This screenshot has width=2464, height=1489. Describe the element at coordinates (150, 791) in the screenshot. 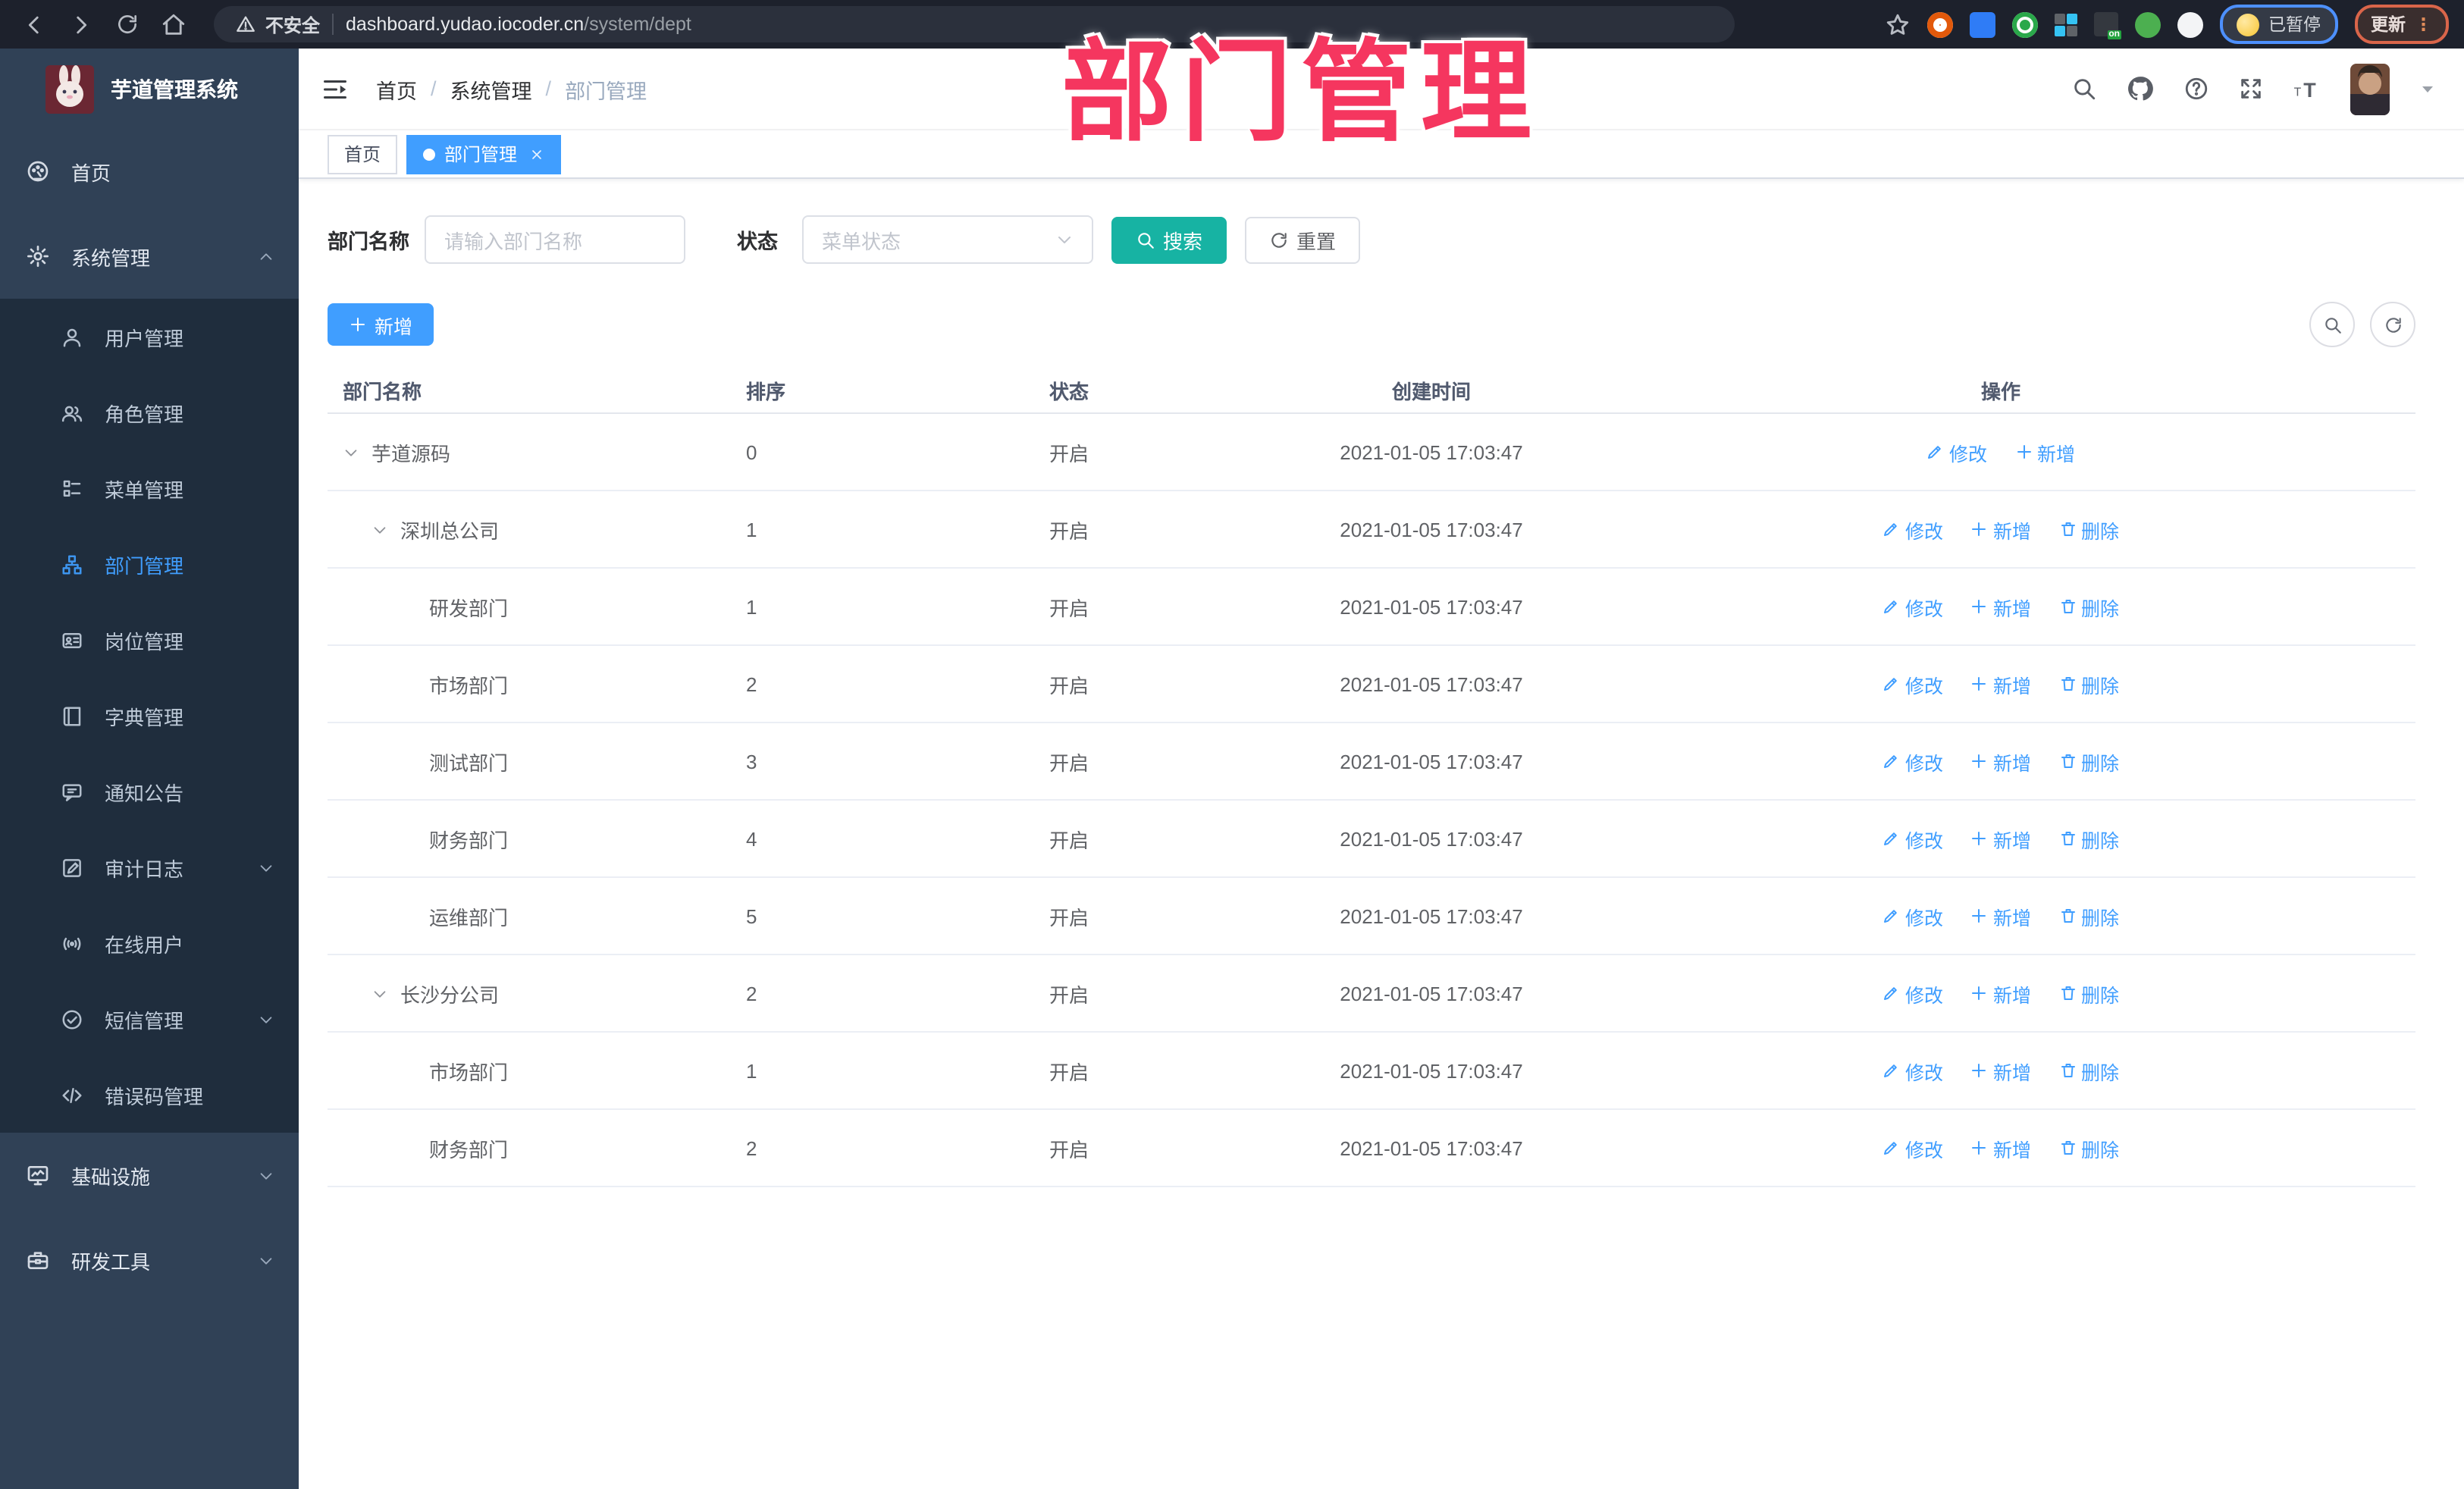

I see `sidebar-item-通知公告: 通知公告` at that location.